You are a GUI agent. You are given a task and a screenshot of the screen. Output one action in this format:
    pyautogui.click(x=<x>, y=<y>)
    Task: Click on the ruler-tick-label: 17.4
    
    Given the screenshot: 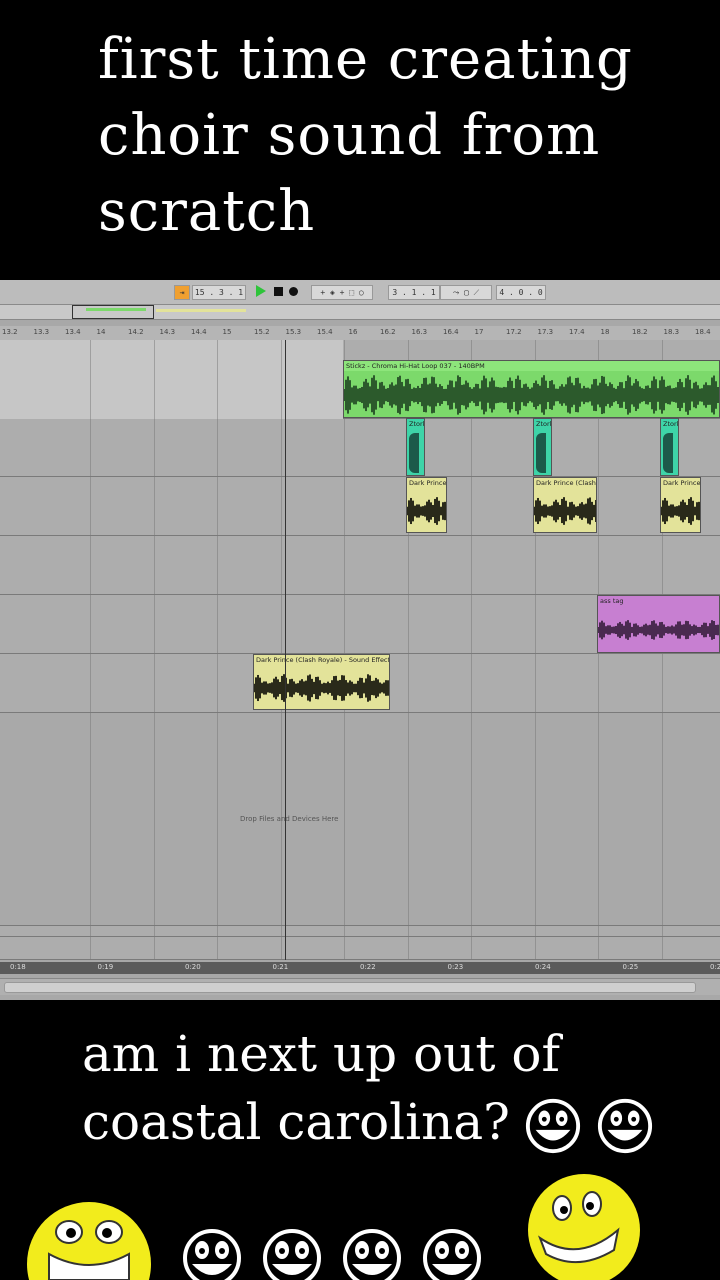 What is the action you would take?
    pyautogui.click(x=577, y=332)
    